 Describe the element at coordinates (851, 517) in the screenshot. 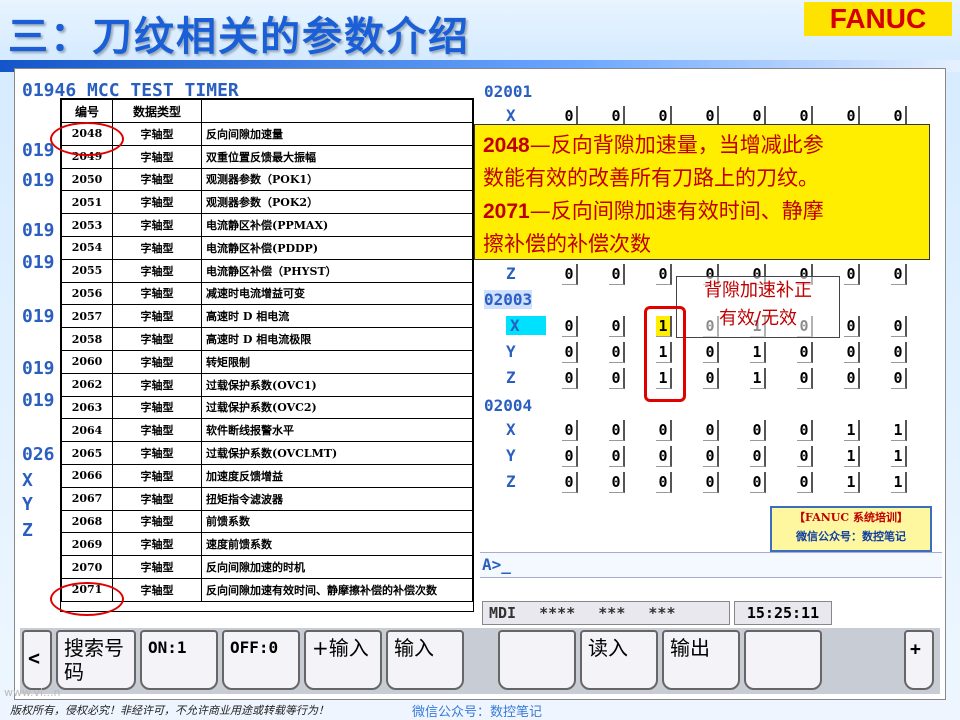

I see `training-badge-title: 【FANUC 系统培训】` at that location.